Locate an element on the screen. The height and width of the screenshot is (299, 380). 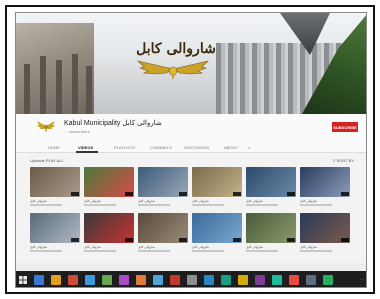
banner-title: شاروالی کابل is located at coordinates (176, 49).